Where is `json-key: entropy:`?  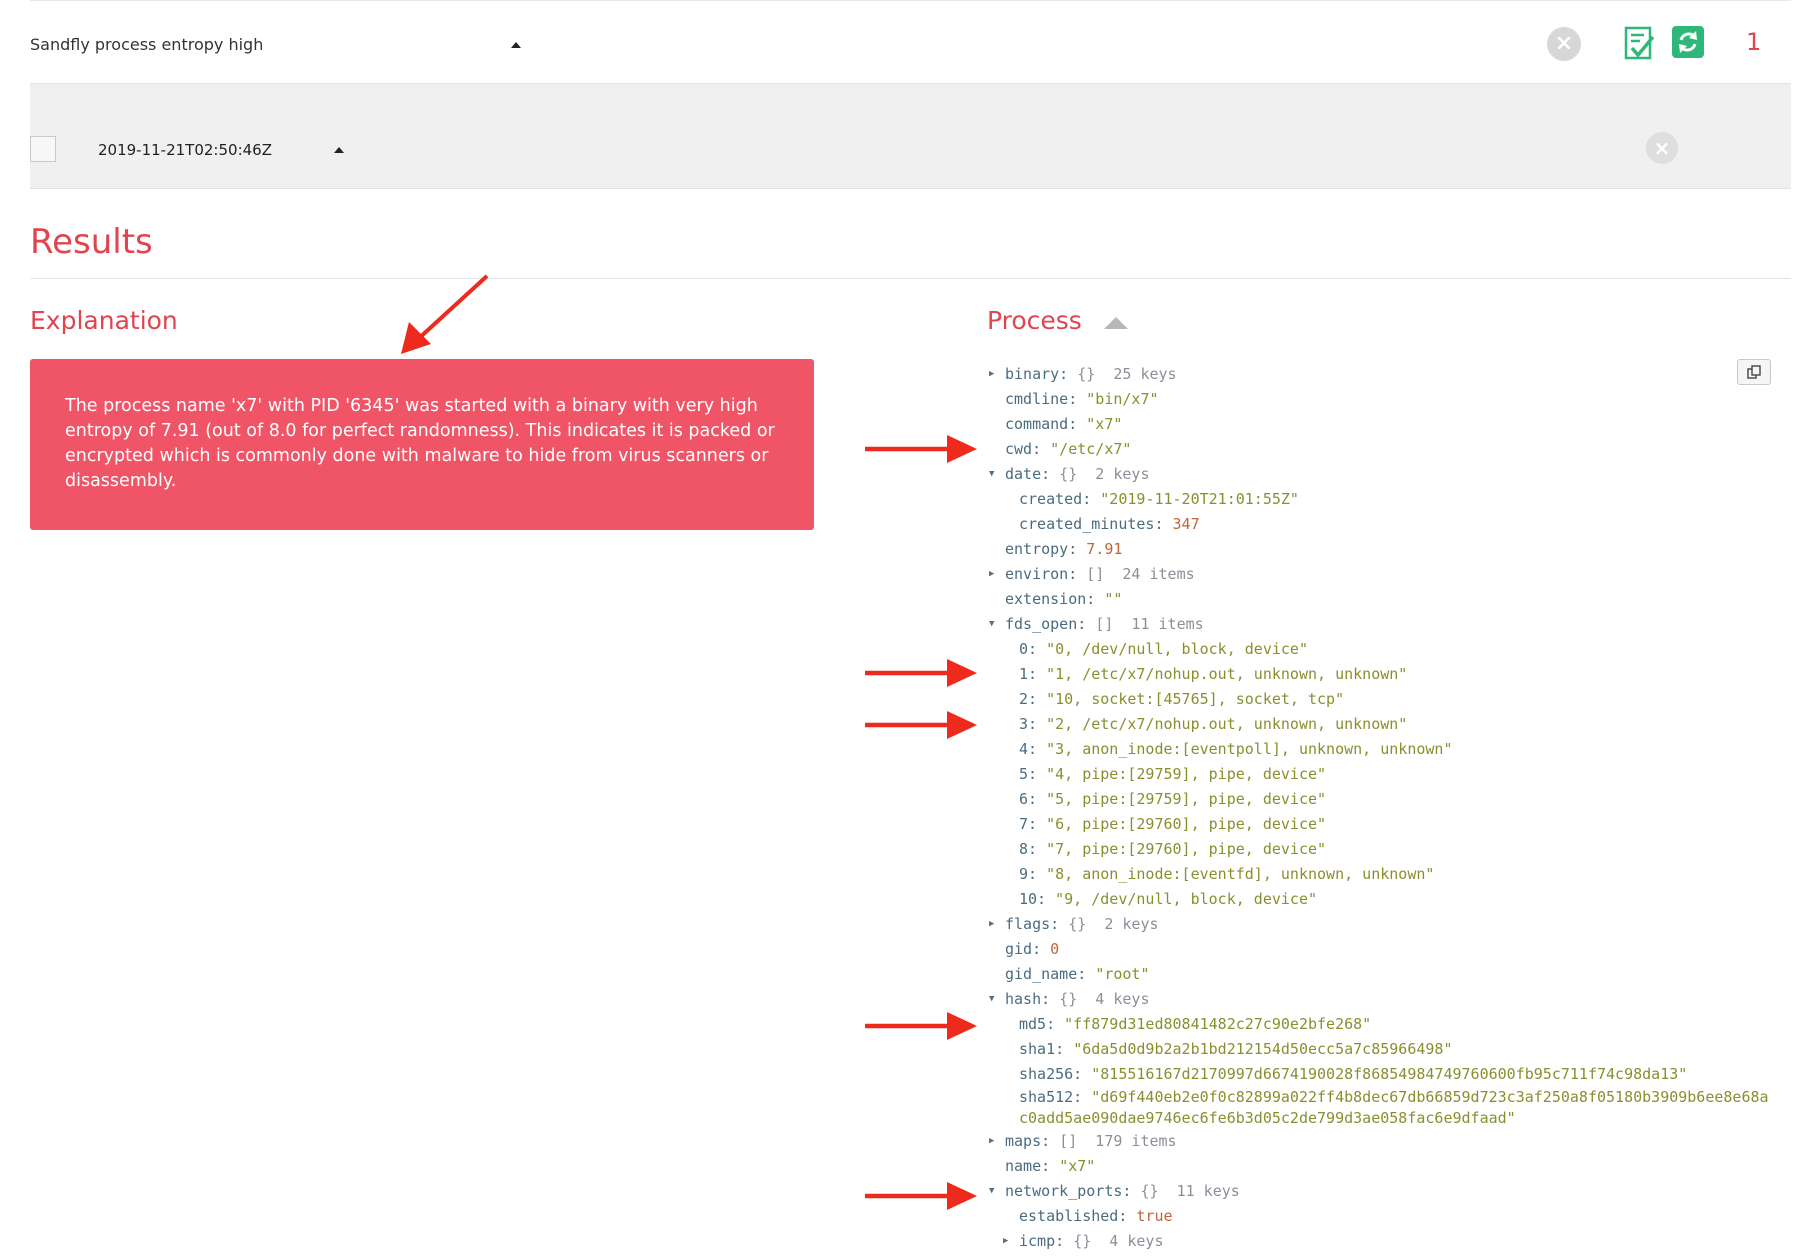
json-key: entropy: is located at coordinates (1046, 549).